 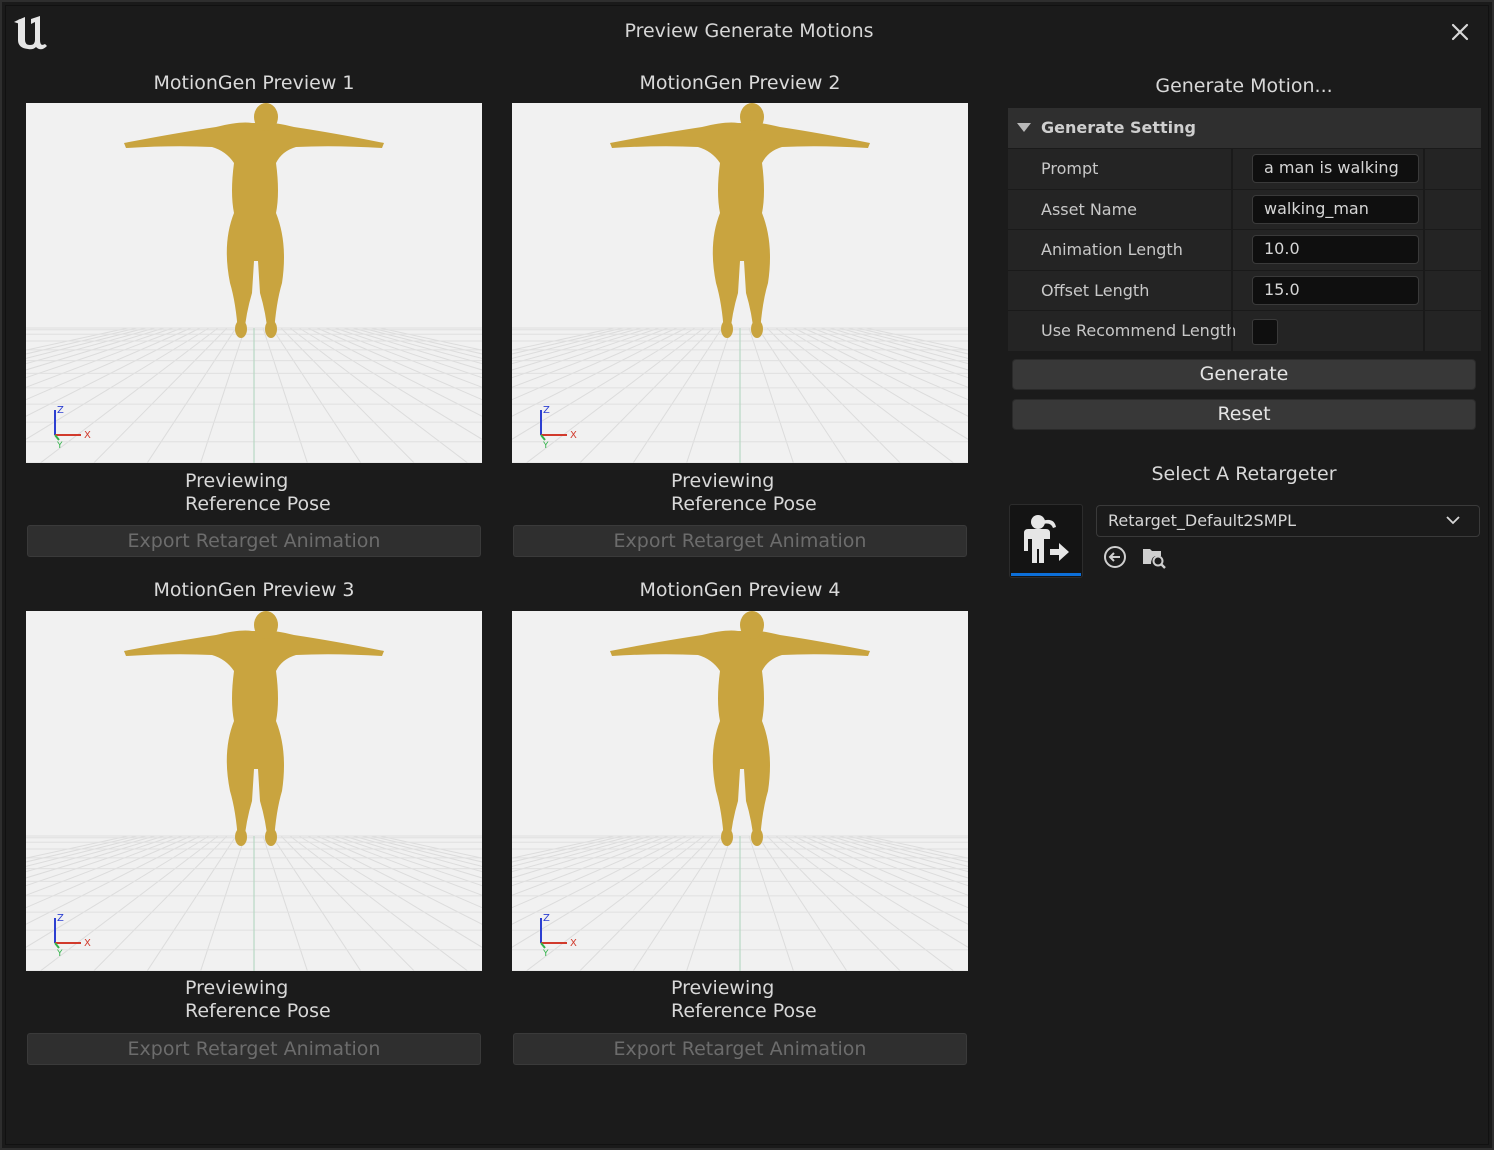 What do you see at coordinates (1244, 374) in the screenshot?
I see `generate-button: Generate` at bounding box center [1244, 374].